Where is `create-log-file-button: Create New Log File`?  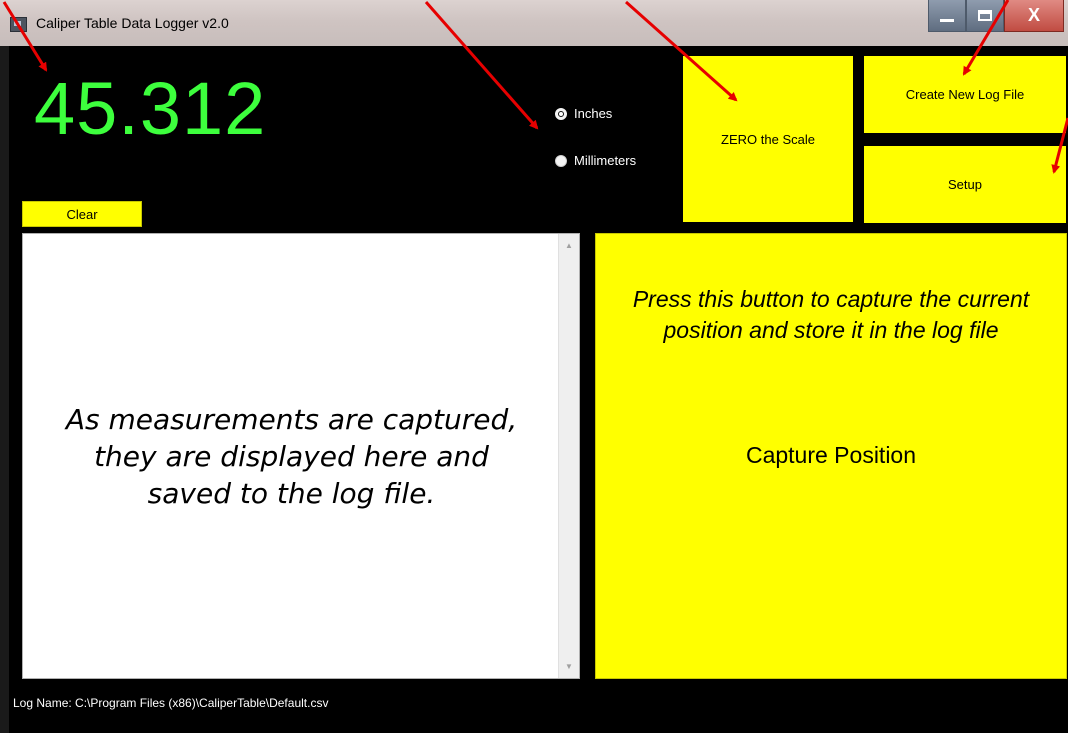 create-log-file-button: Create New Log File is located at coordinates (965, 94).